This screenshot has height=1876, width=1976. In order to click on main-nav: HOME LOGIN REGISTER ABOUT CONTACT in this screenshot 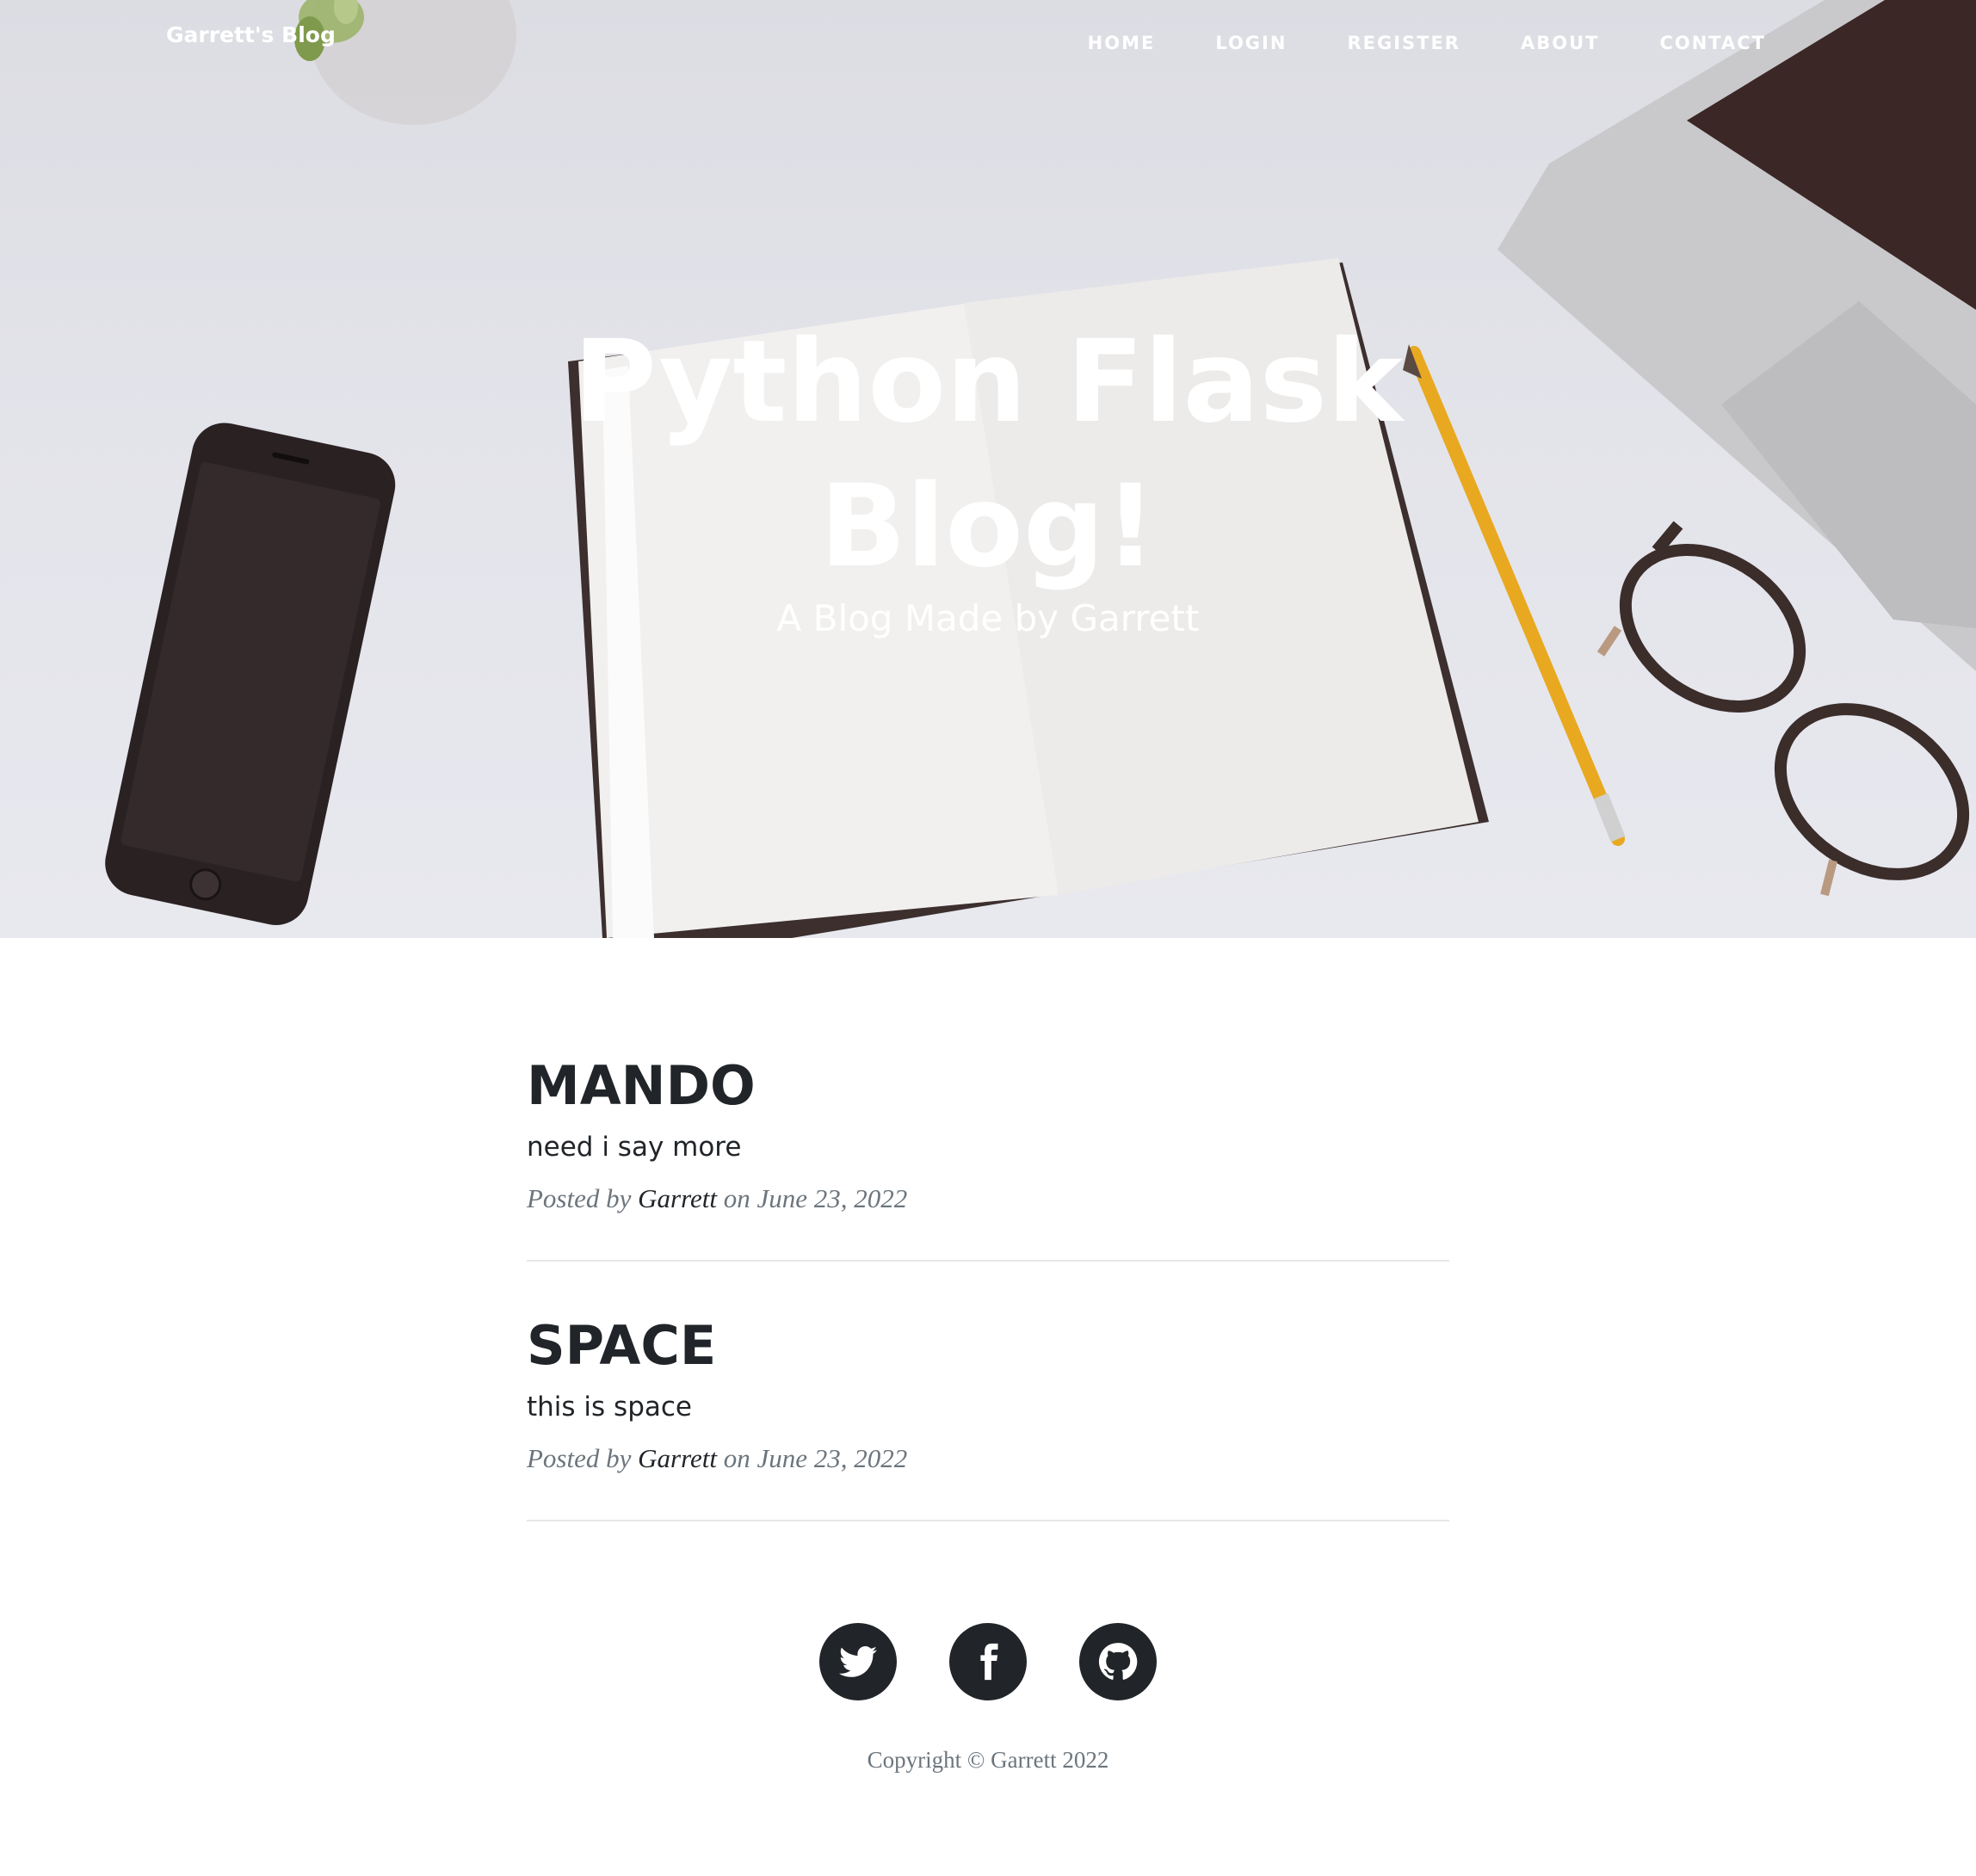, I will do `click(1427, 43)`.